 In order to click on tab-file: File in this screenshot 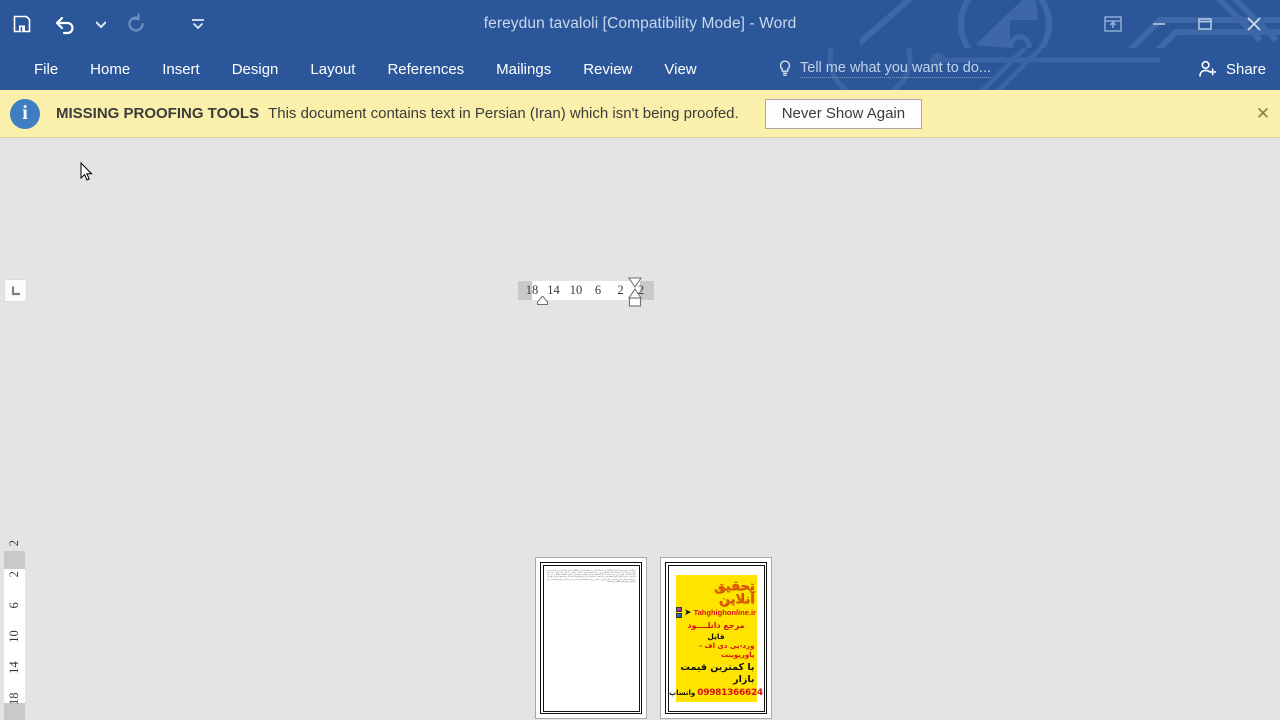, I will do `click(46, 69)`.